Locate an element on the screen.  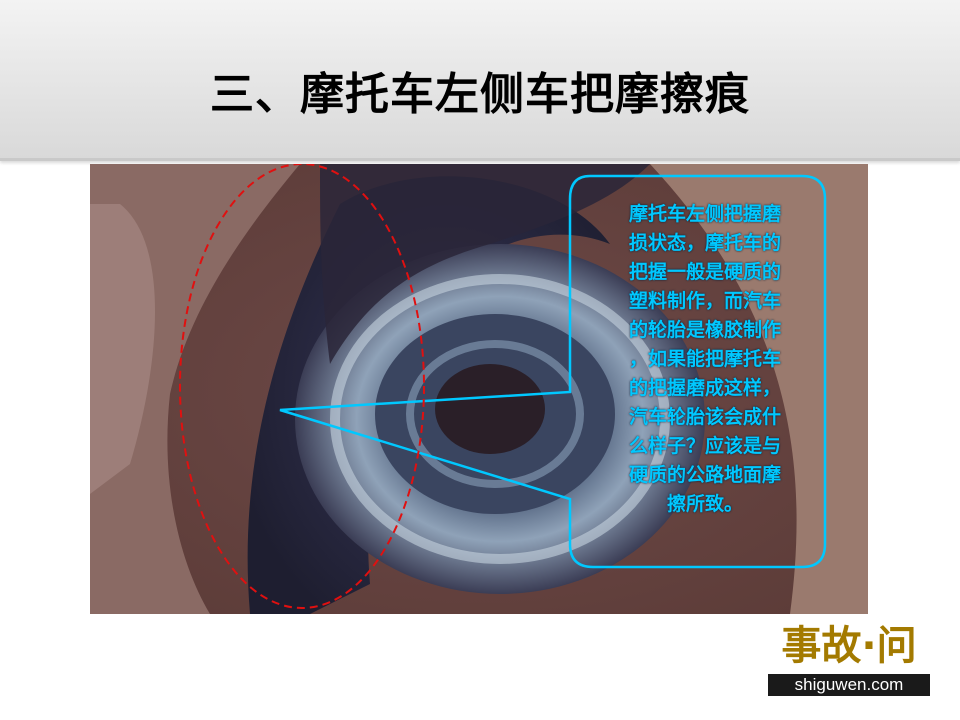
grip-center-hole is located at coordinates (490, 409).